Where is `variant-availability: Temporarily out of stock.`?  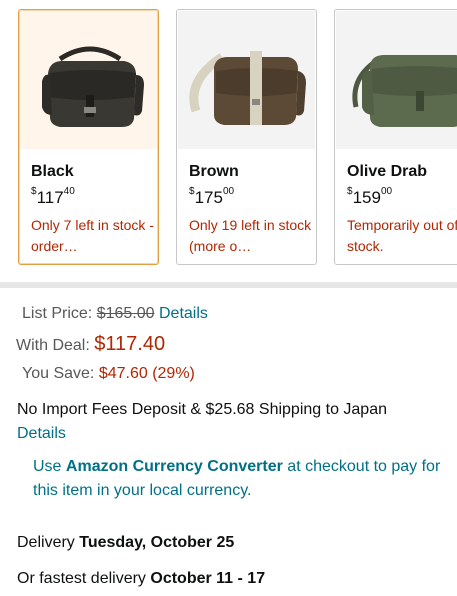 variant-availability: Temporarily out of stock. is located at coordinates (402, 235).